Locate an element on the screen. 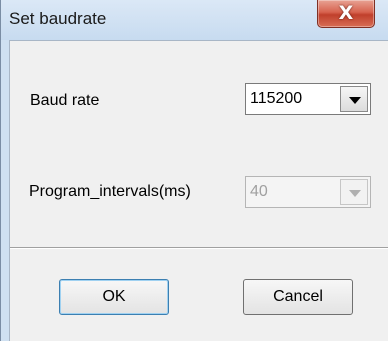 This screenshot has width=388, height=341. window-title: Set baudrate is located at coordinates (58, 18).